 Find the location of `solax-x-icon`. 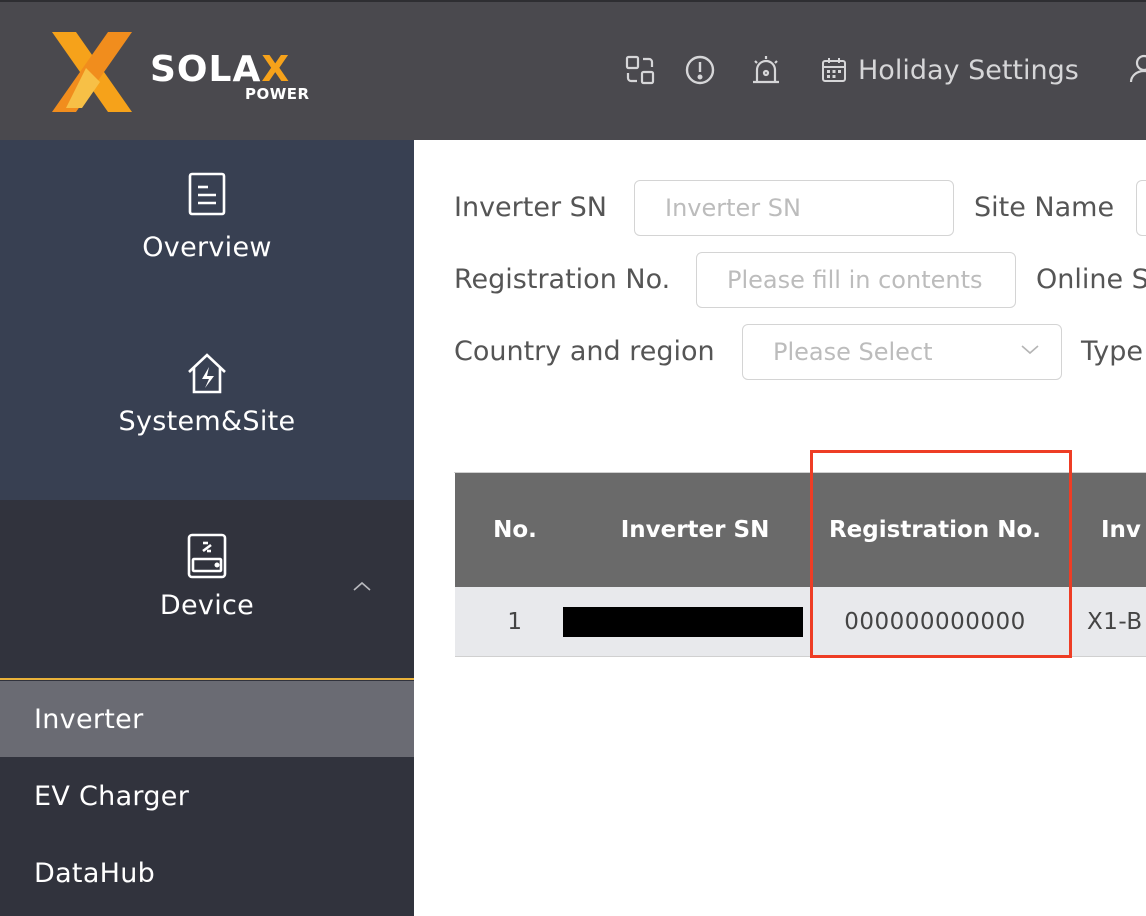

solax-x-icon is located at coordinates (92, 72).